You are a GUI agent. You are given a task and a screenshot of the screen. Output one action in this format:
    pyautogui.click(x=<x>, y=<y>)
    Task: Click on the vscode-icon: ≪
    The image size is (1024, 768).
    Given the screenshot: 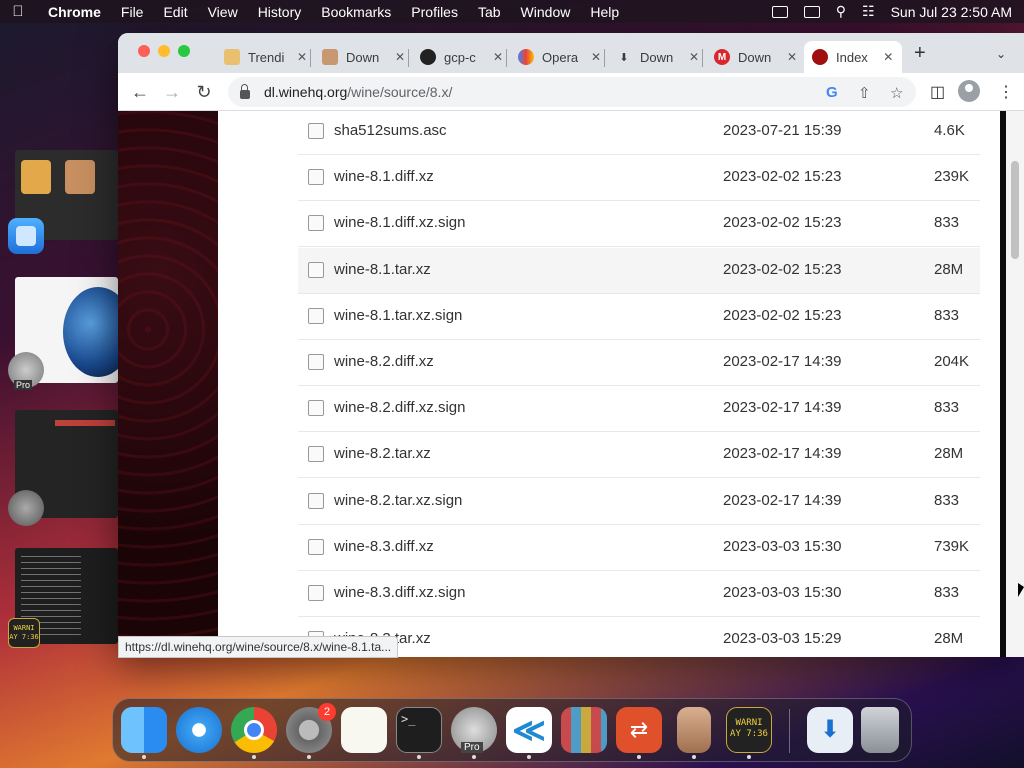 What is the action you would take?
    pyautogui.click(x=529, y=730)
    